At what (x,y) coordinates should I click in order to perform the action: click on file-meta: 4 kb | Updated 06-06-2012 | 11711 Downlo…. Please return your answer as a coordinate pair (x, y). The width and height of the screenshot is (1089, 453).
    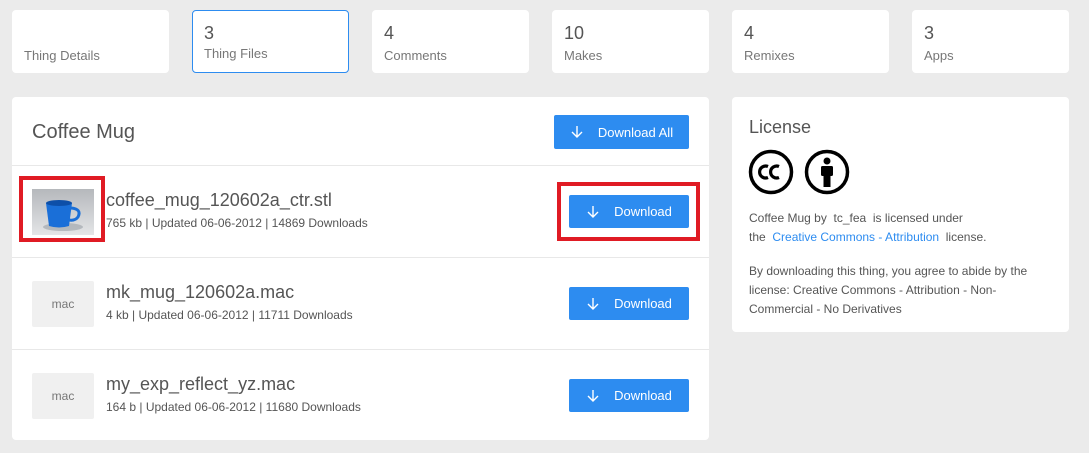
    Looking at the image, I should click on (229, 315).